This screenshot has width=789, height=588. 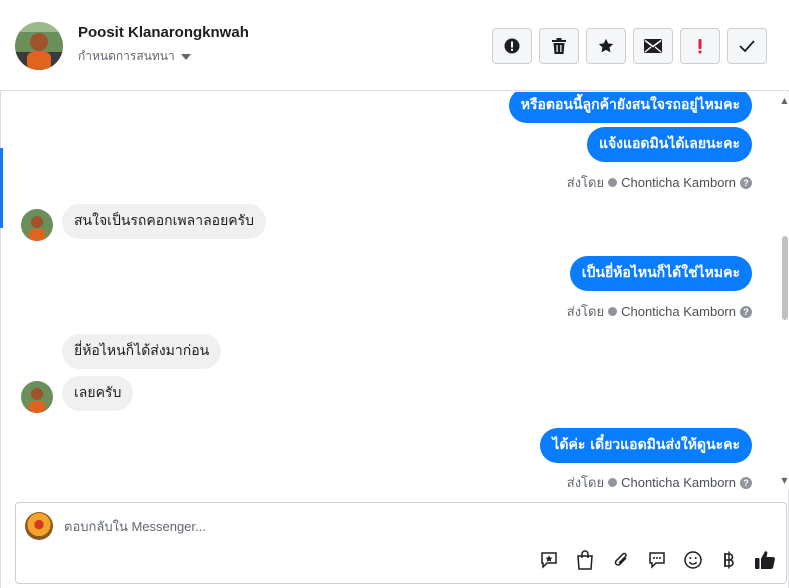 I want to click on delete-button, so click(x=559, y=46).